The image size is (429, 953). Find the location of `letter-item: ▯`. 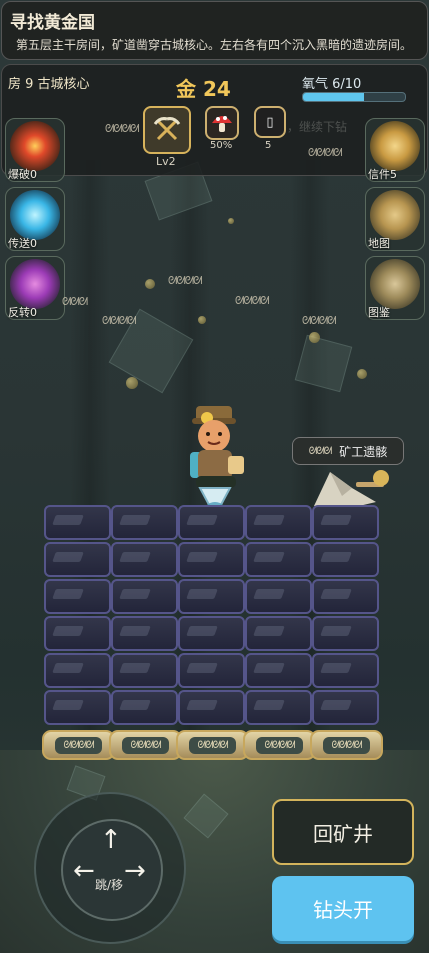

letter-item: ▯ is located at coordinates (270, 122).